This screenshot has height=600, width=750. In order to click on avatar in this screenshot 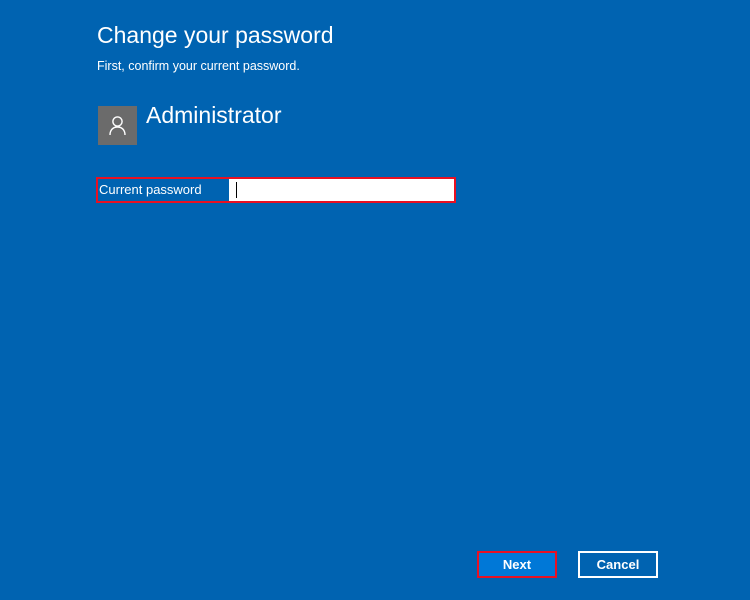, I will do `click(117, 125)`.